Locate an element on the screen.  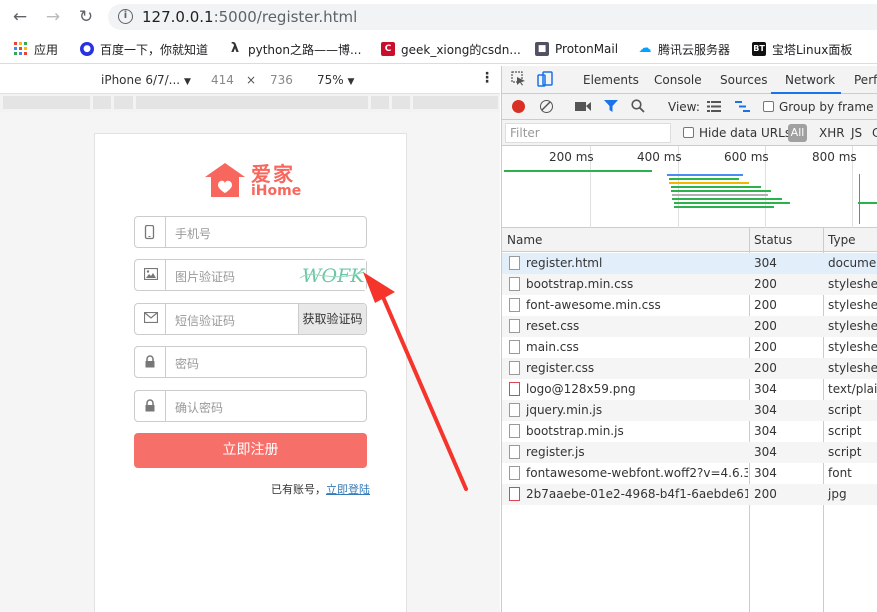
more-options-icon: ⋮ is located at coordinates (487, 78).